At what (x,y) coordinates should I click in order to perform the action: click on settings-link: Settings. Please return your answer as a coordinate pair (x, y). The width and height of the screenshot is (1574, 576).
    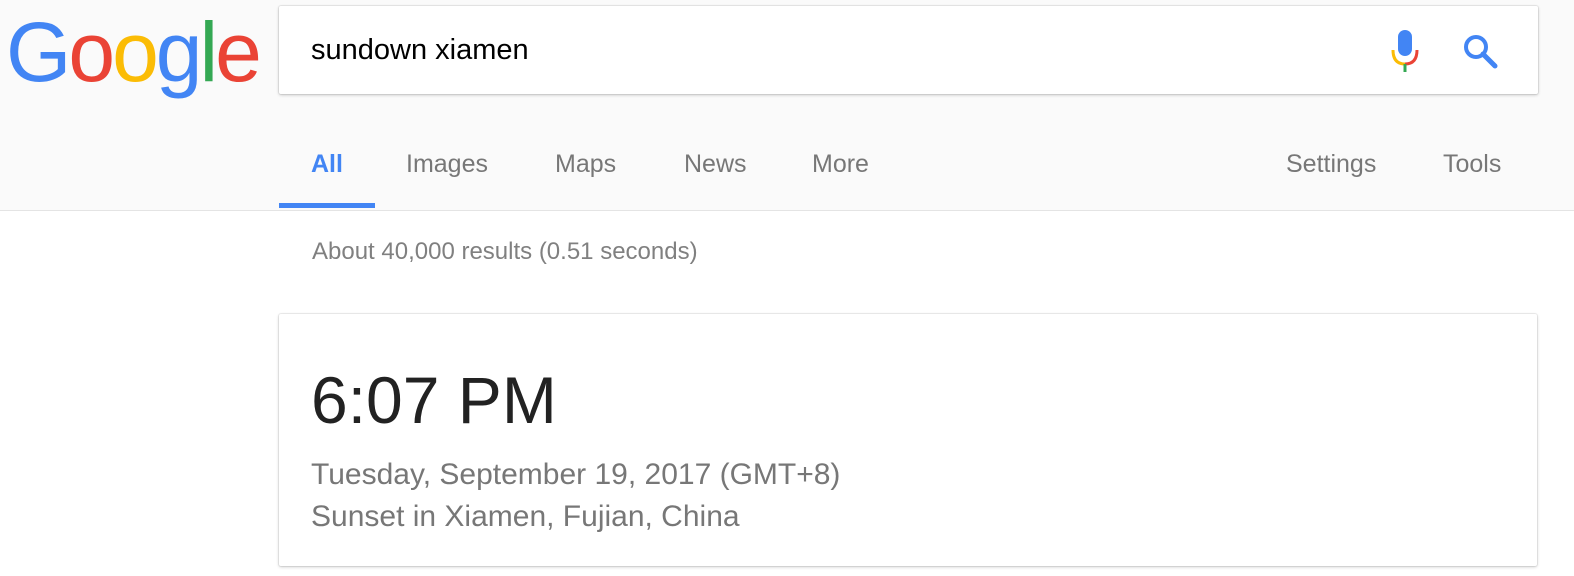
    Looking at the image, I should click on (1331, 164).